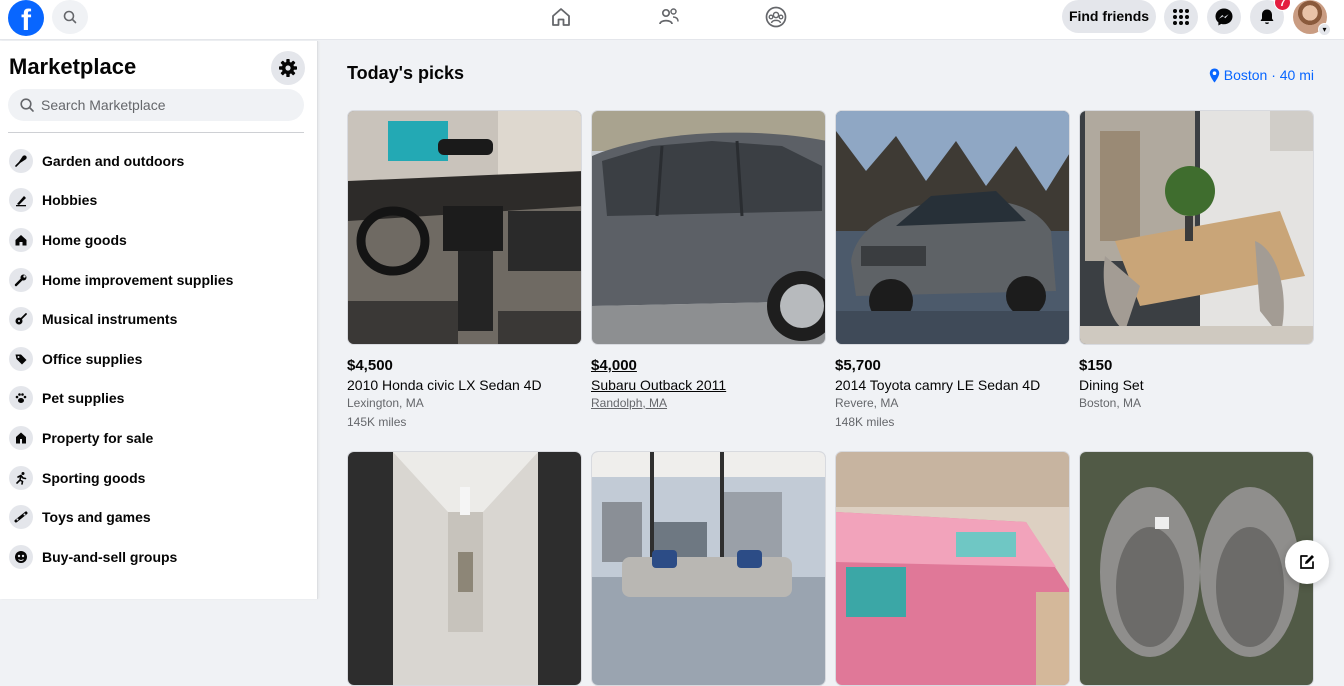 This screenshot has width=1344, height=686. I want to click on listing-card: $150 Dining Set Boston, MA, so click(1196, 262).